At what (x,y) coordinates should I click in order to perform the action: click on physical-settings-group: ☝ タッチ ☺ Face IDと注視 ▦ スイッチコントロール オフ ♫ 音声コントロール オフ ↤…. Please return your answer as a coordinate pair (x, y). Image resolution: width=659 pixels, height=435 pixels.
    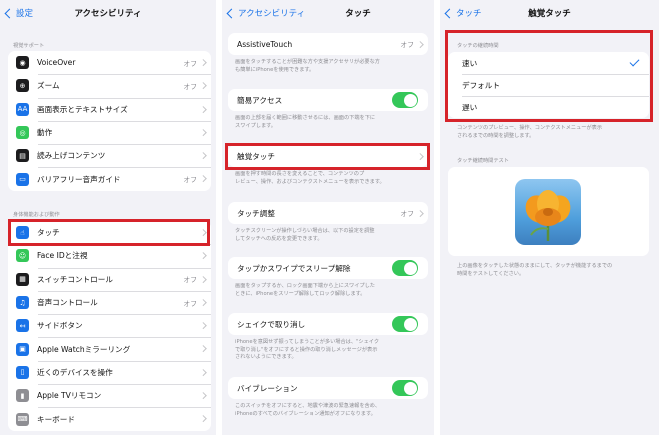
    Looking at the image, I should click on (109, 326).